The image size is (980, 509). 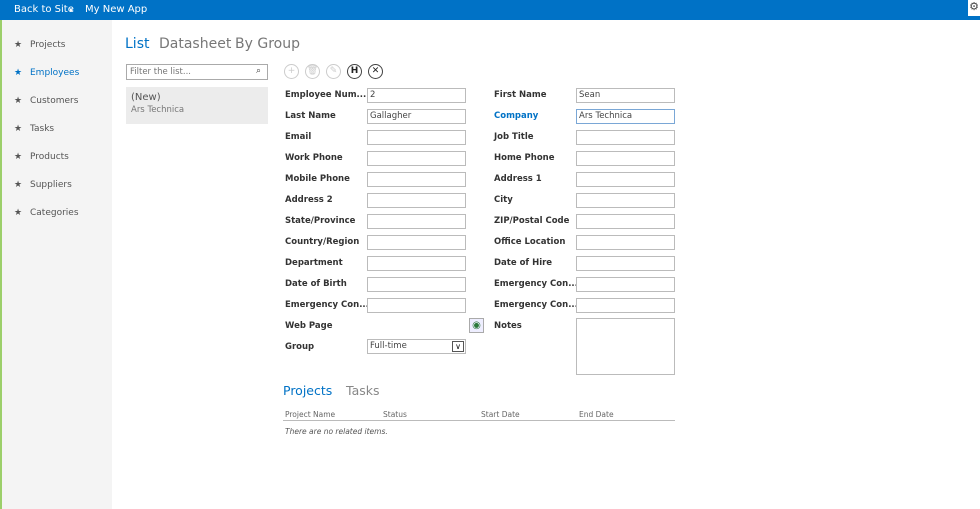 I want to click on sidebar-item-customers: ★ Customers, so click(x=46, y=101).